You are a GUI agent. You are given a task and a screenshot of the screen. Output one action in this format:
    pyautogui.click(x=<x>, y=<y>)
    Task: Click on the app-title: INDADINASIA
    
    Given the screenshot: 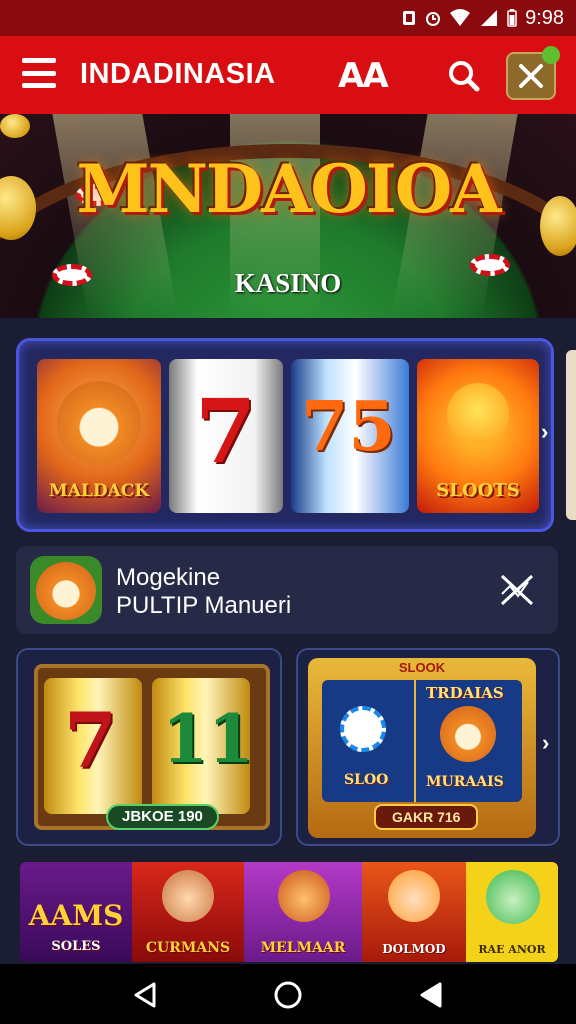 What is the action you would take?
    pyautogui.click(x=178, y=74)
    